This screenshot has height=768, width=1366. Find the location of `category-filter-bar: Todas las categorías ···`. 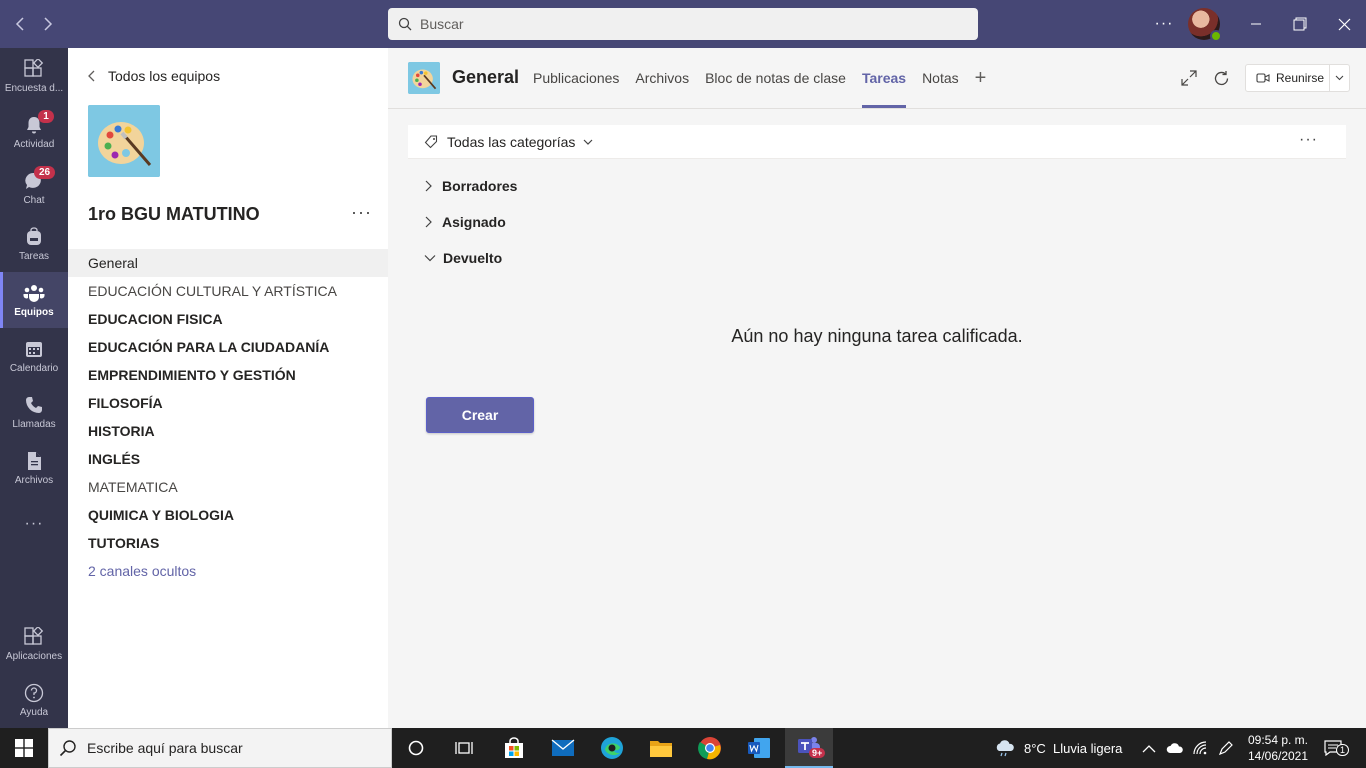

category-filter-bar: Todas las categorías ··· is located at coordinates (877, 142).